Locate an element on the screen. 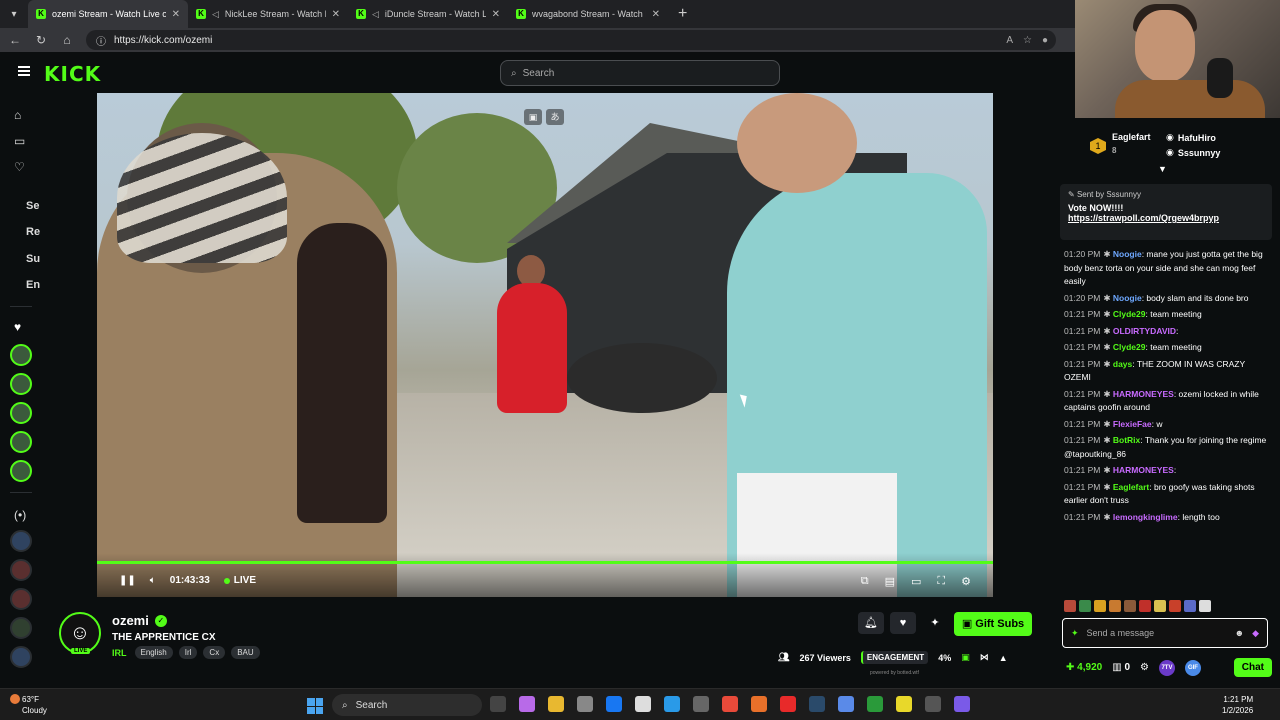 The height and width of the screenshot is (720, 1280). chat-send-button: Chat is located at coordinates (1252, 667).